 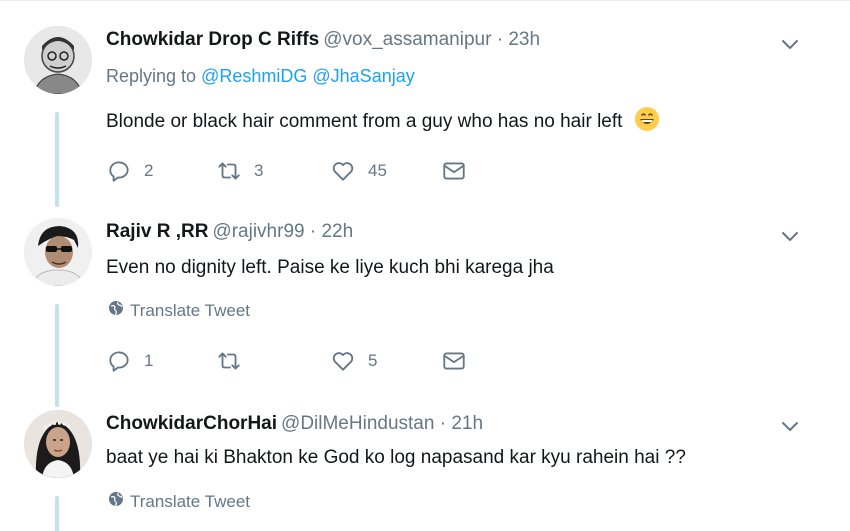 I want to click on tweet-actions: 1 5, so click(x=296, y=362).